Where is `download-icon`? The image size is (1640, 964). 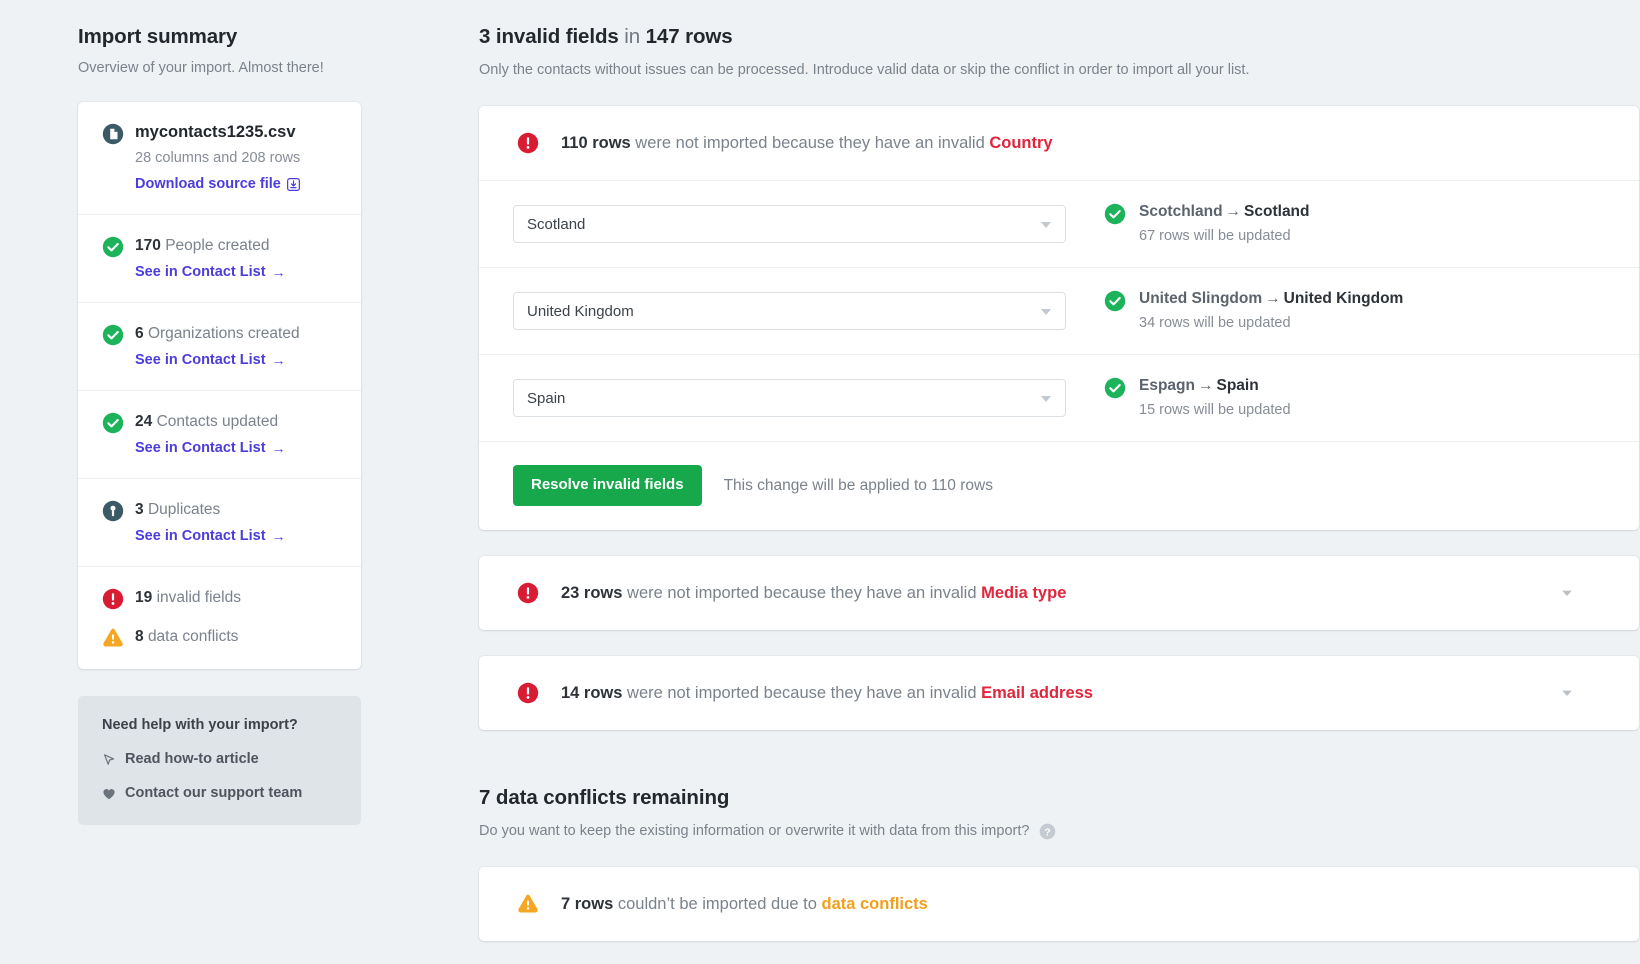
download-icon is located at coordinates (293, 184).